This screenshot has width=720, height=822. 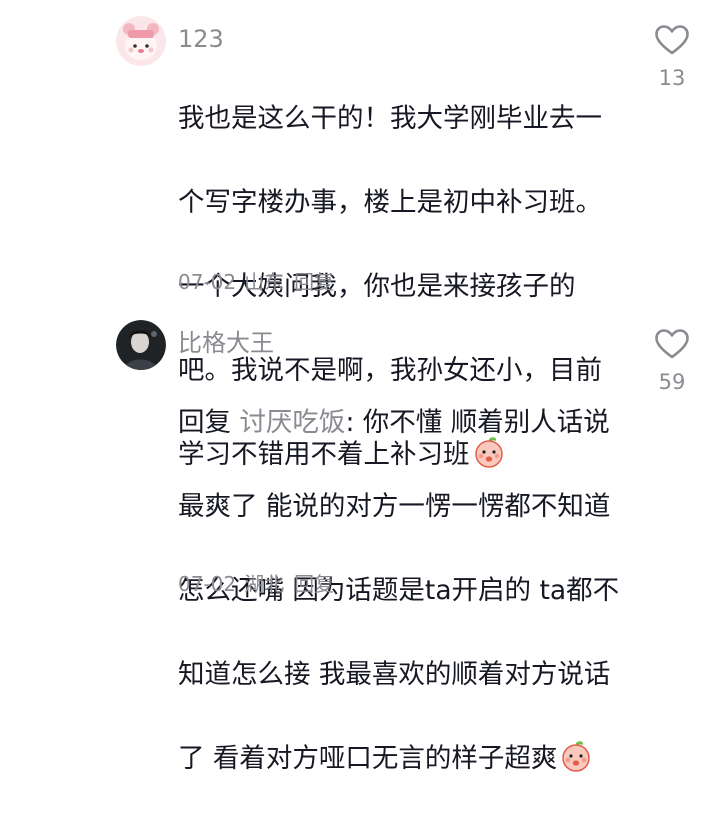 What do you see at coordinates (672, 362) in the screenshot?
I see `like-button: 59` at bounding box center [672, 362].